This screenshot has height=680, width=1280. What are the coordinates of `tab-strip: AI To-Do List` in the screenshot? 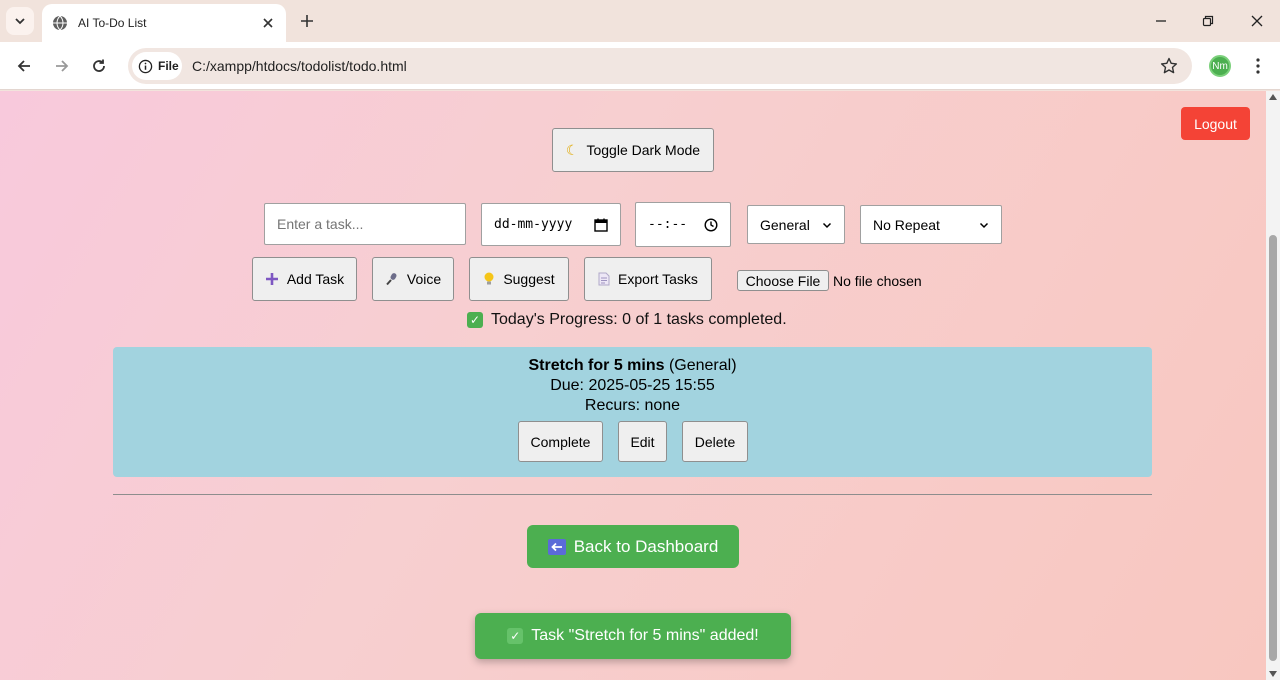 It's located at (640, 21).